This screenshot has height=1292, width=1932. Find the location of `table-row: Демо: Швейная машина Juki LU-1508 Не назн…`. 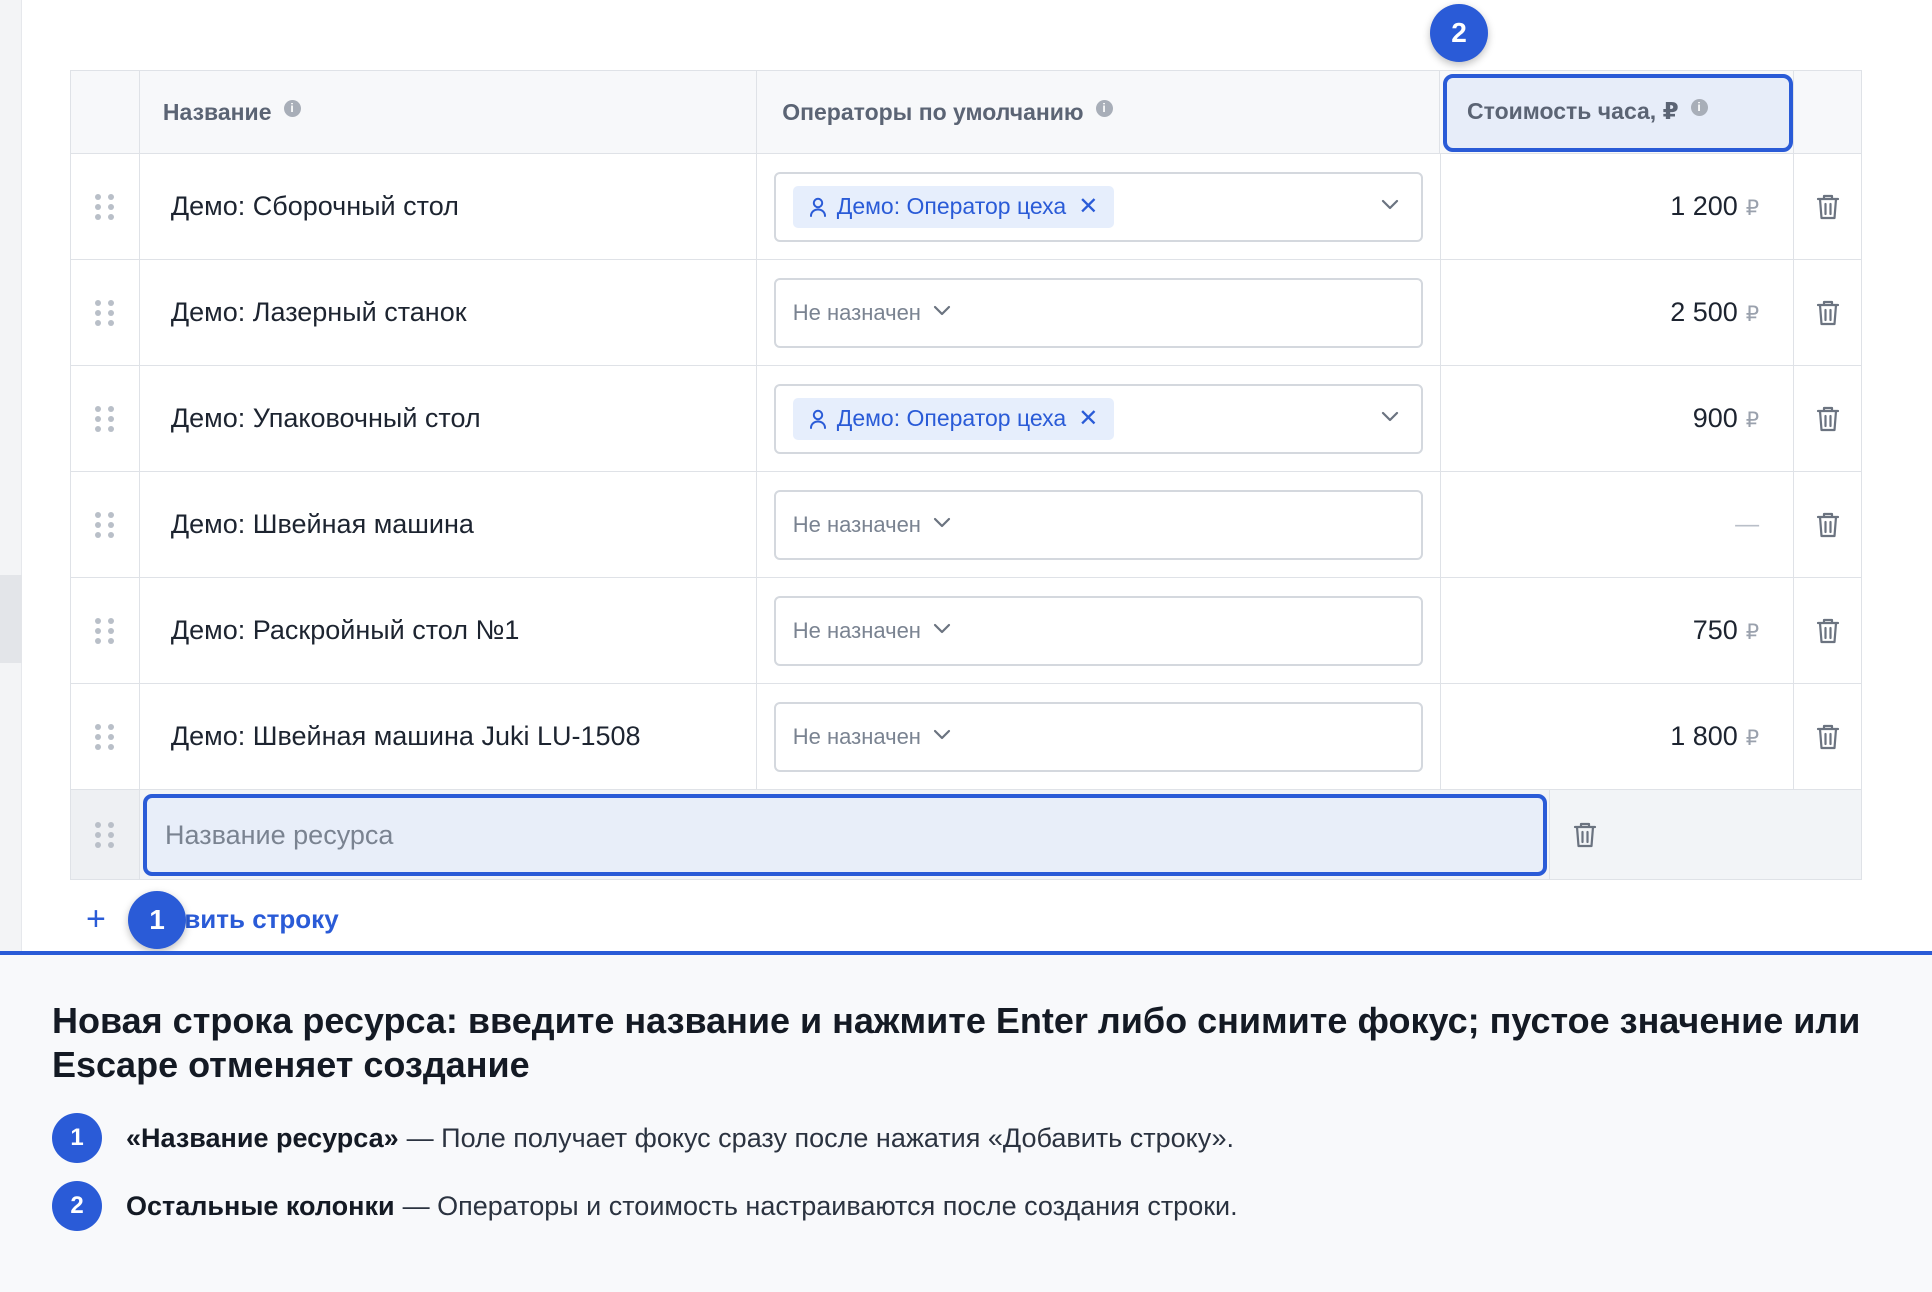

table-row: Демо: Швейная машина Juki LU-1508 Не назн… is located at coordinates (966, 737).